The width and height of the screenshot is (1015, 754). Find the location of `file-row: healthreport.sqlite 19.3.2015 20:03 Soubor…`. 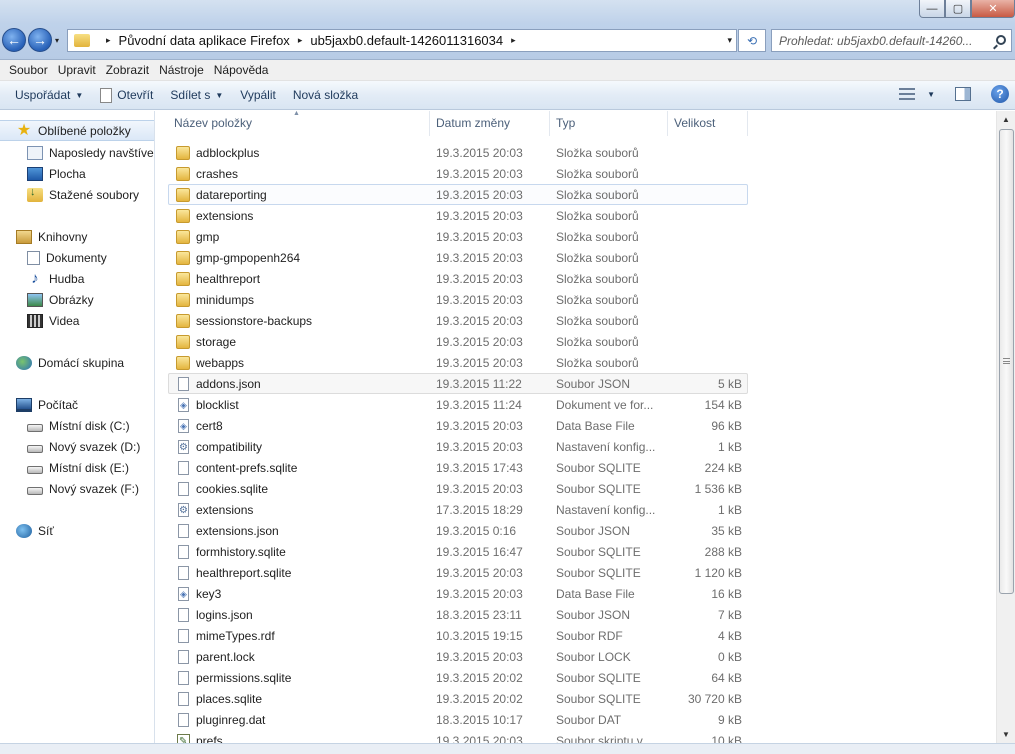

file-row: healthreport.sqlite 19.3.2015 20:03 Soubor… is located at coordinates (458, 572).